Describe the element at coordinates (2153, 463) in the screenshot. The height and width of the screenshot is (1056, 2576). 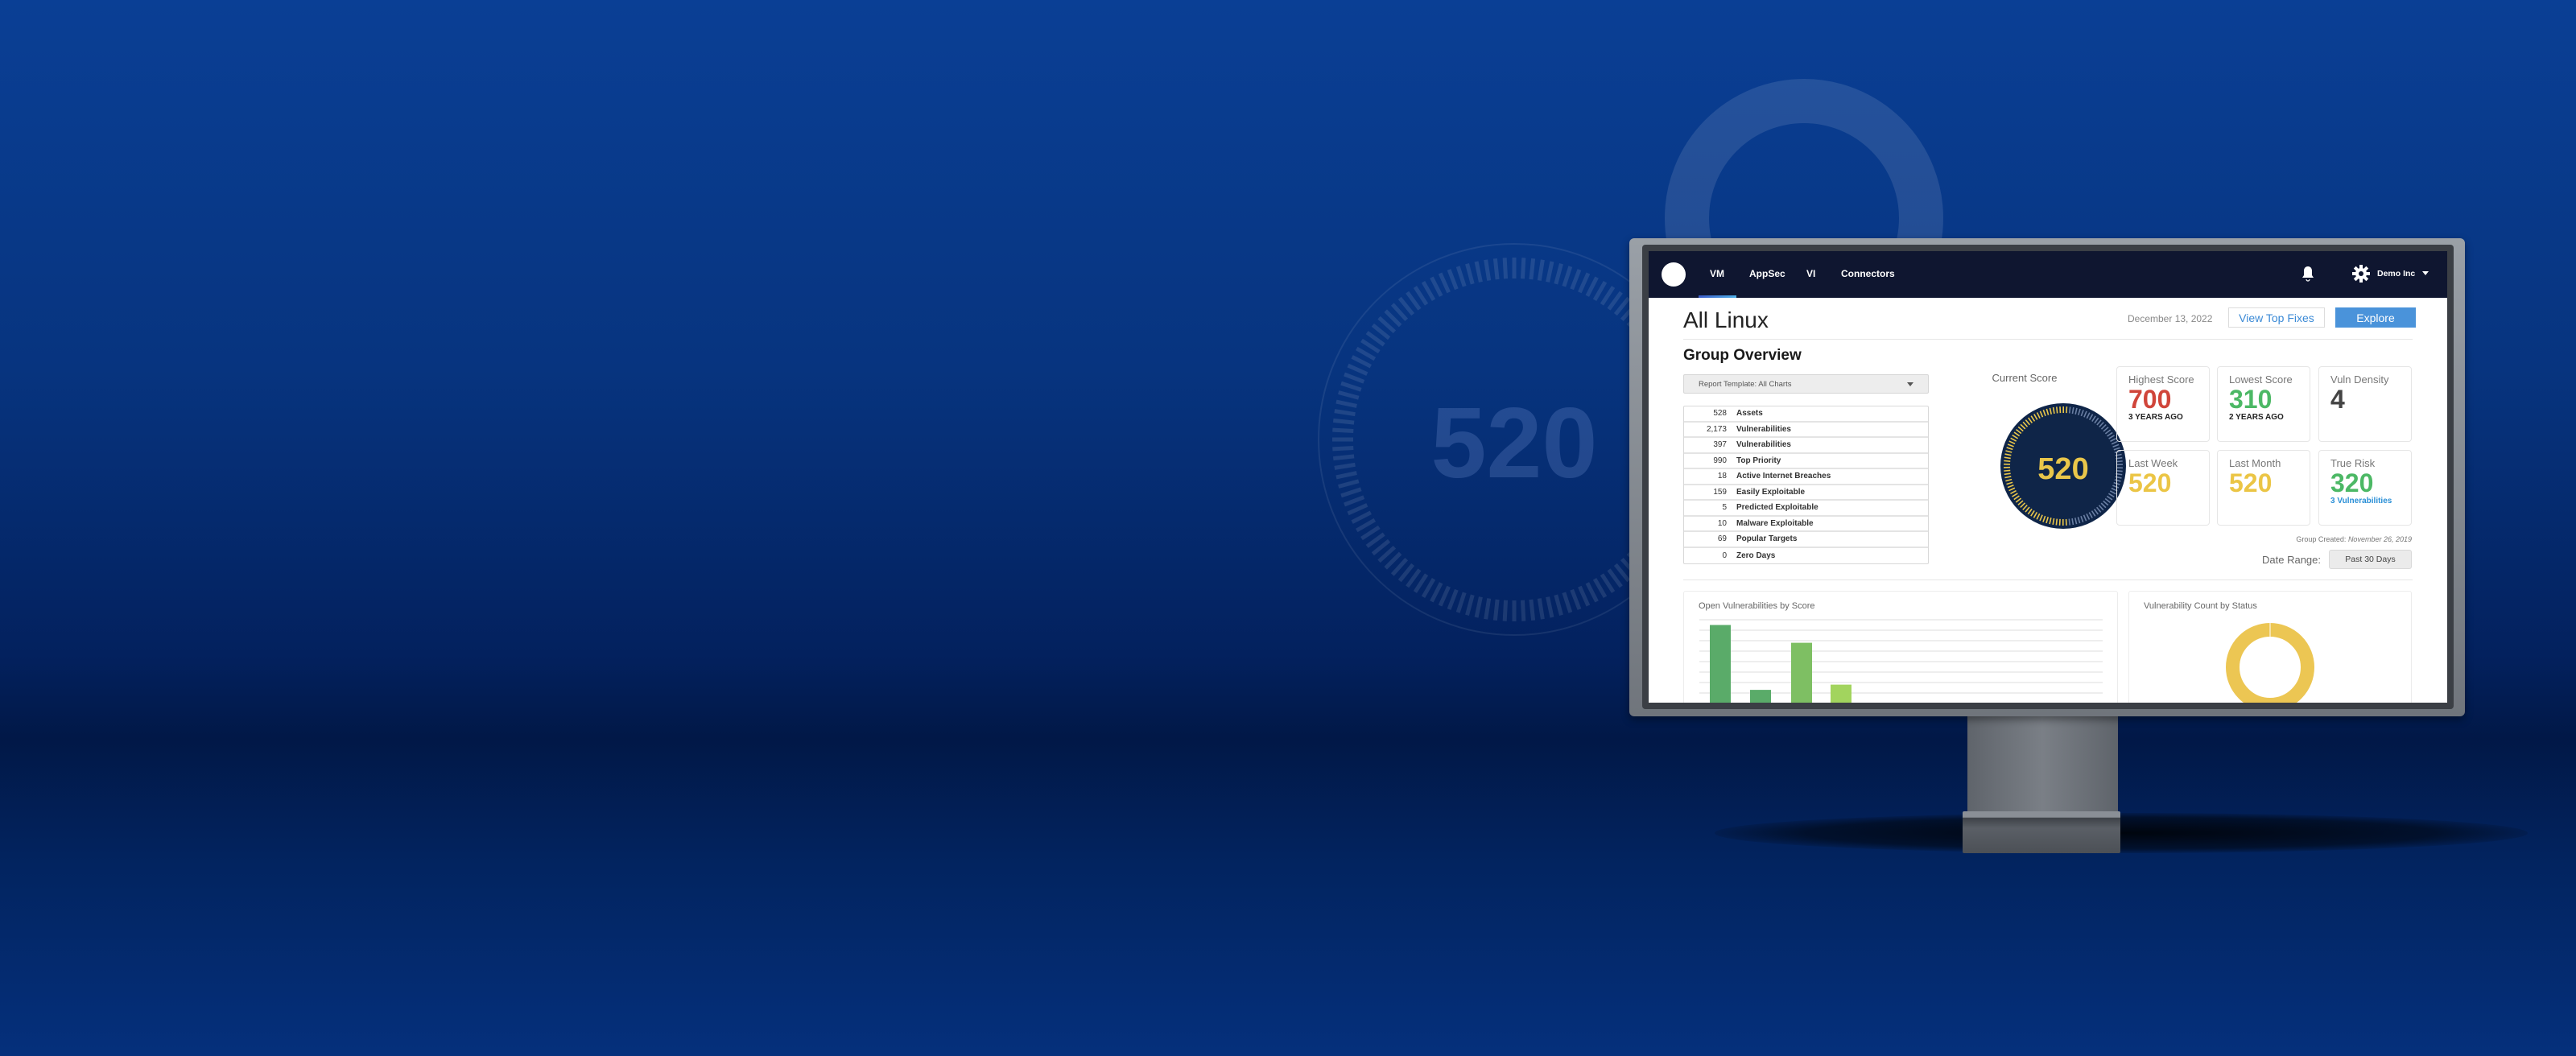
I see `stat-card-label: Last Week` at that location.